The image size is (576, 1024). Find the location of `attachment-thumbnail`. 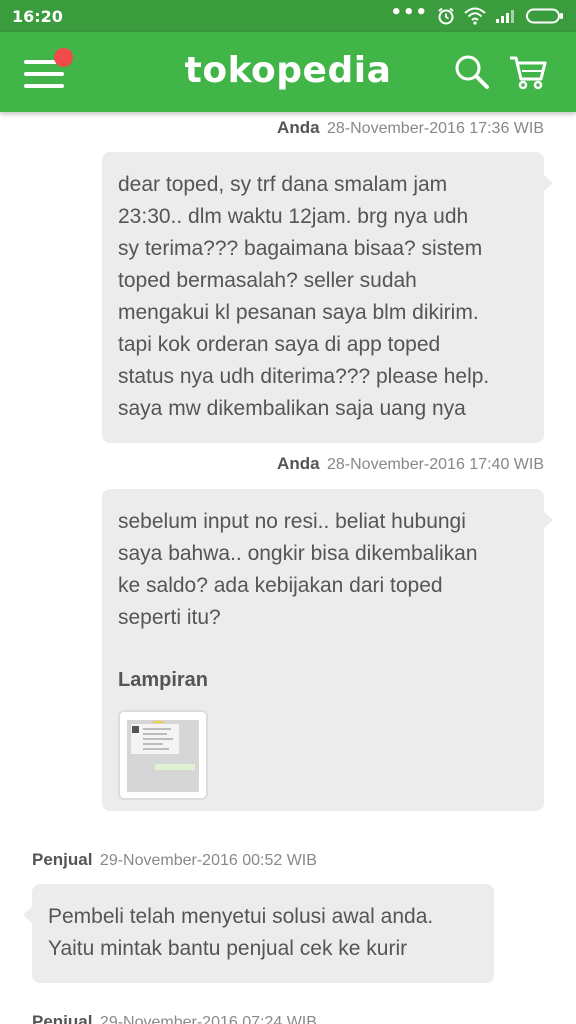

attachment-thumbnail is located at coordinates (163, 755).